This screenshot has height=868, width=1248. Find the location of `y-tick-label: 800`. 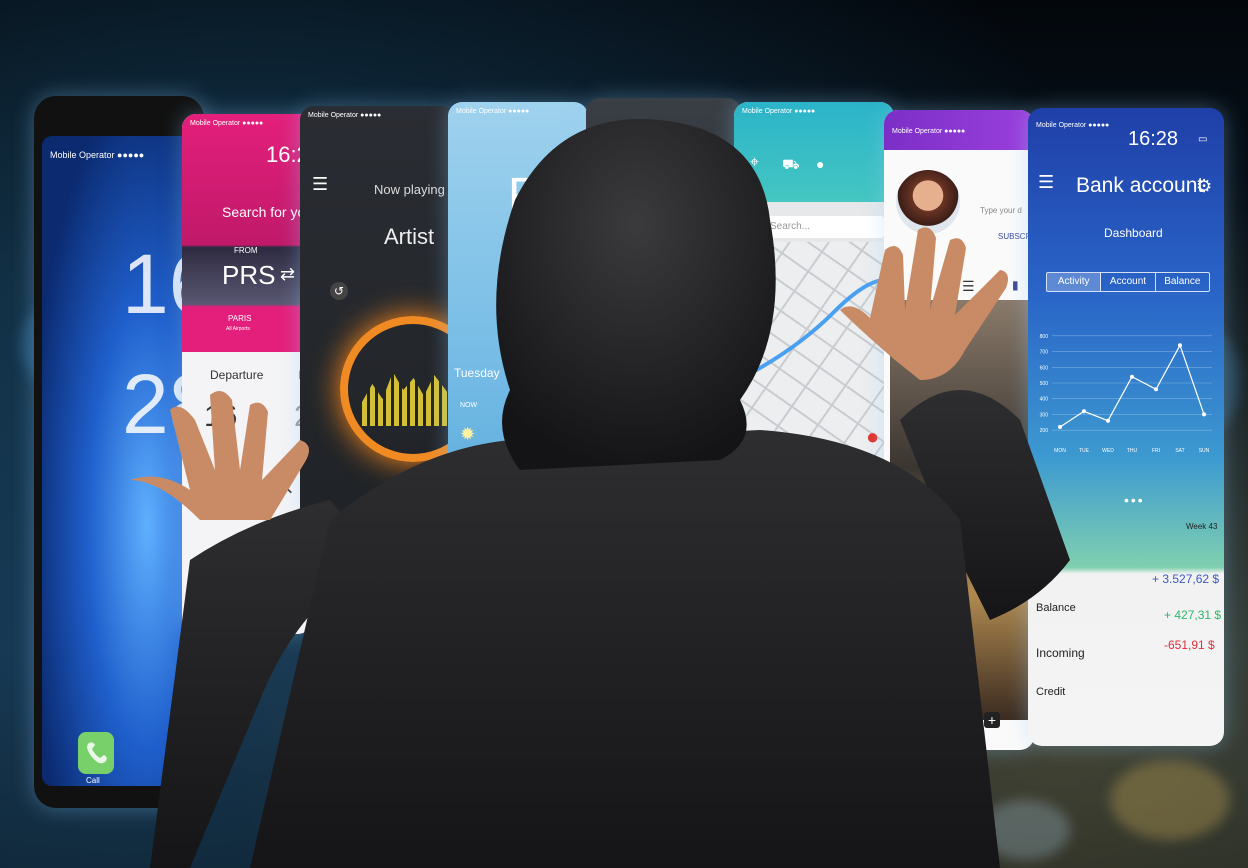

y-tick-label: 800 is located at coordinates (1044, 337).